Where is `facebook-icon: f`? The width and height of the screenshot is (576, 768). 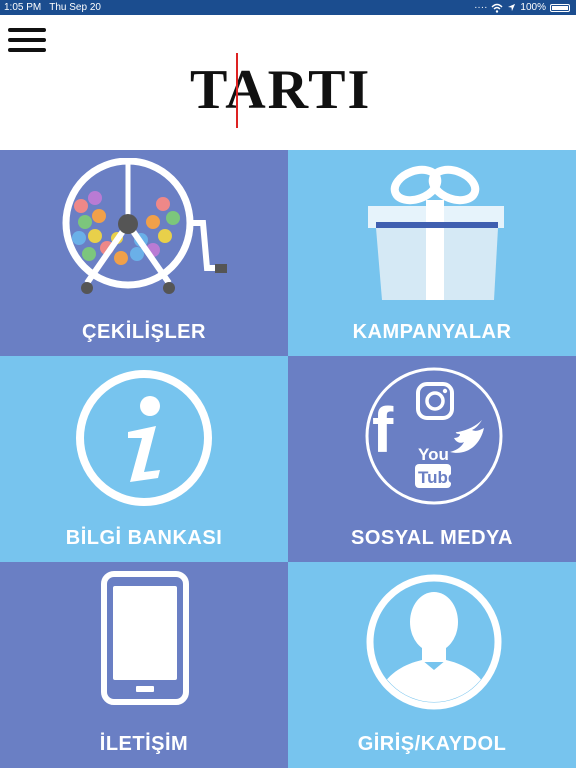 facebook-icon: f is located at coordinates (383, 430).